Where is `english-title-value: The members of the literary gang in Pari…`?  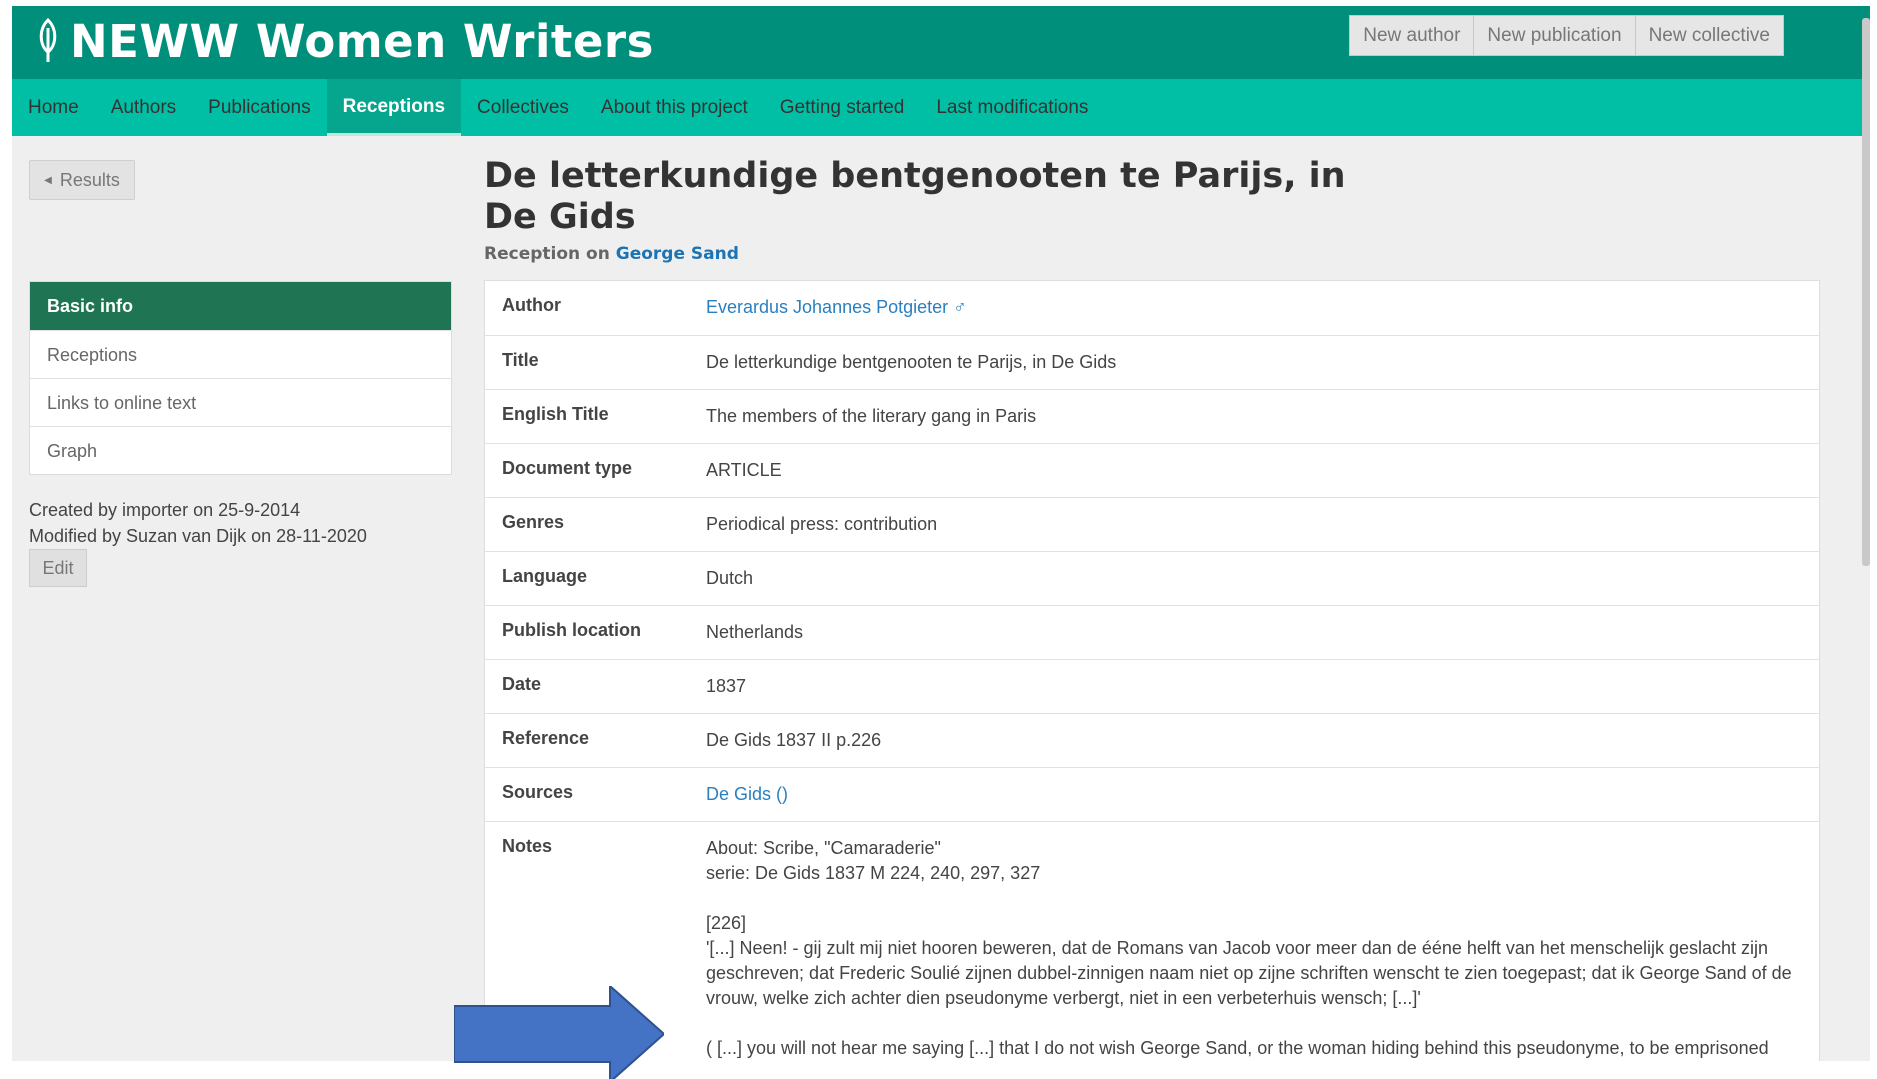
english-title-value: The members of the literary gang in Pari… is located at coordinates (871, 416).